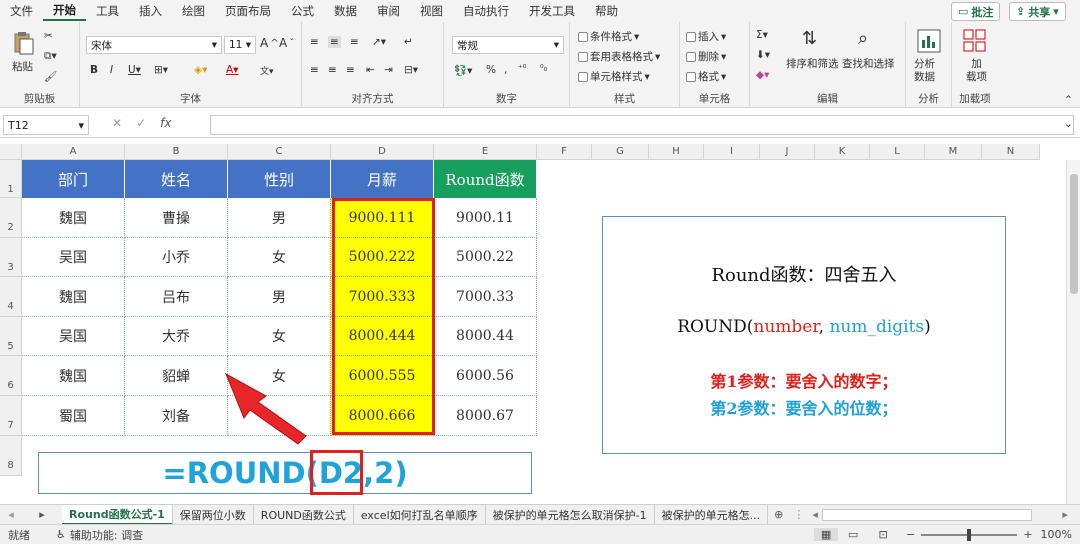 The height and width of the screenshot is (544, 1080). Describe the element at coordinates (431, 11) in the screenshot. I see `menu-view: 视图` at that location.